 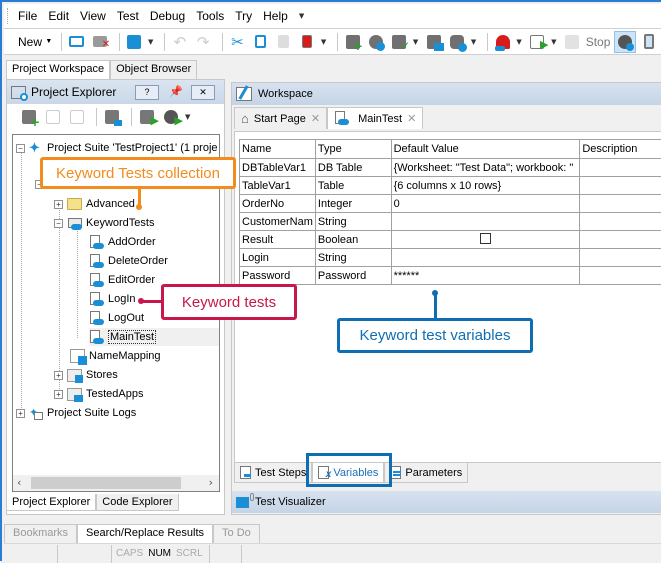 What do you see at coordinates (137, 502) in the screenshot?
I see `tab-code-explorer: Code Explorer` at bounding box center [137, 502].